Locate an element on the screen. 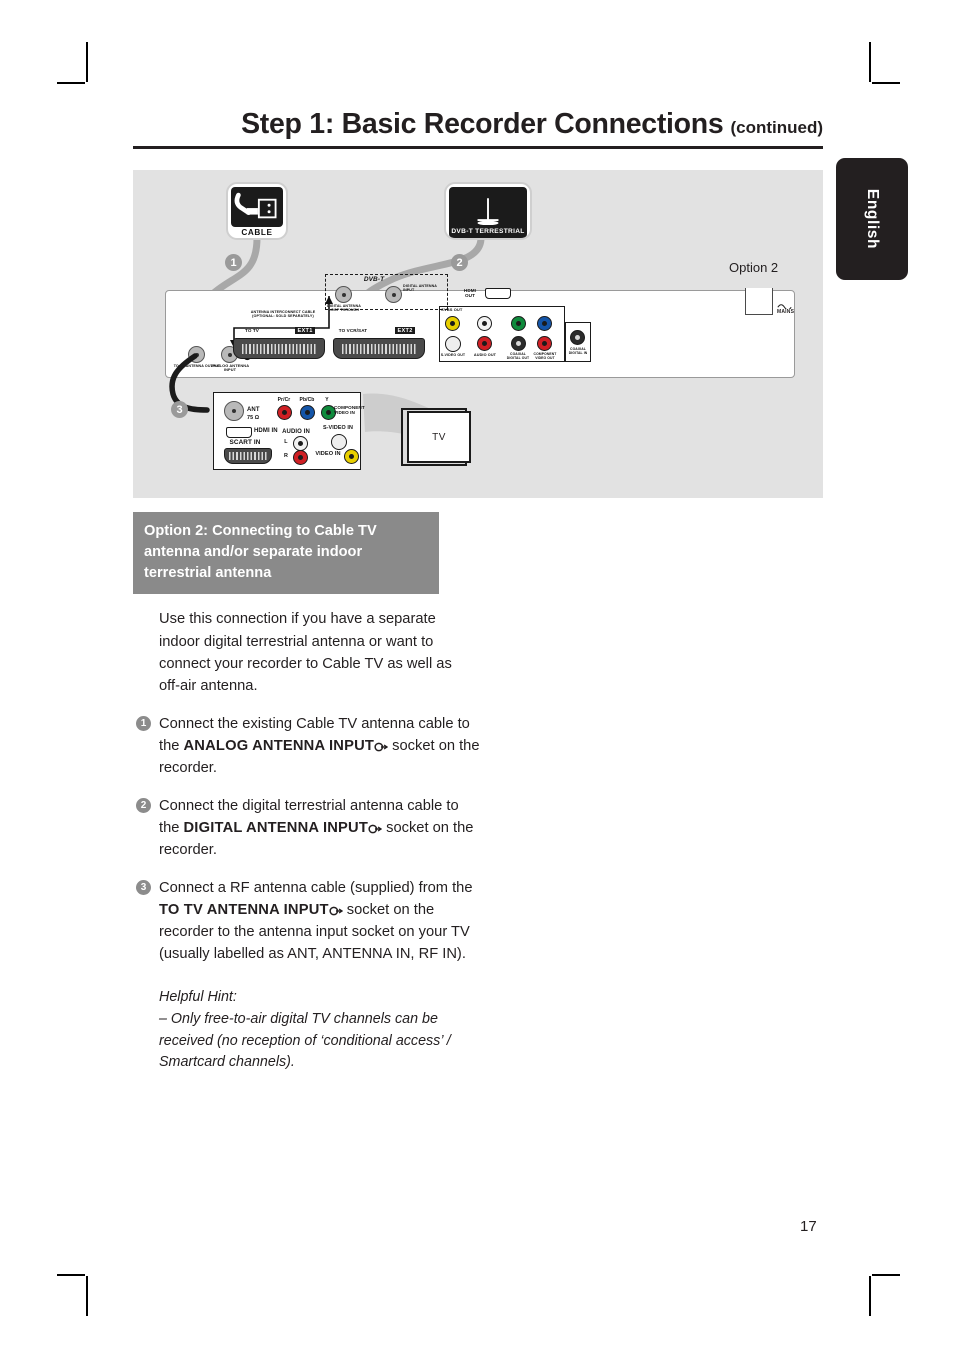  scart1-caption: TO TV is located at coordinates (252, 330).